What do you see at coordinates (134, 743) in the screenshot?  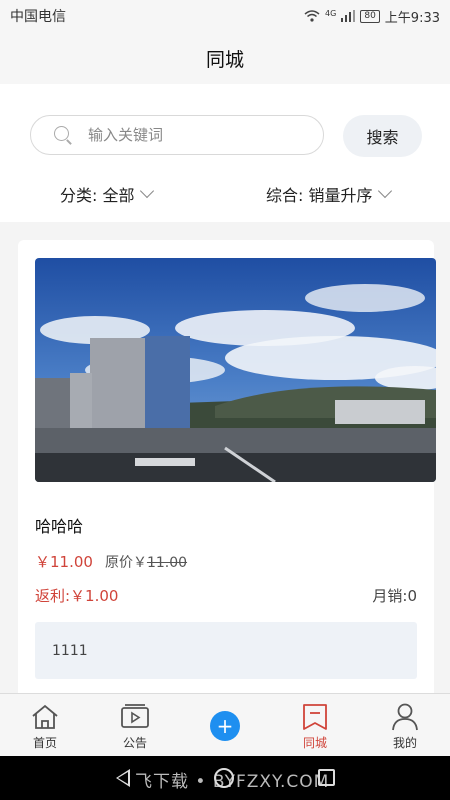 I see `tab-announcement-label: 公告` at bounding box center [134, 743].